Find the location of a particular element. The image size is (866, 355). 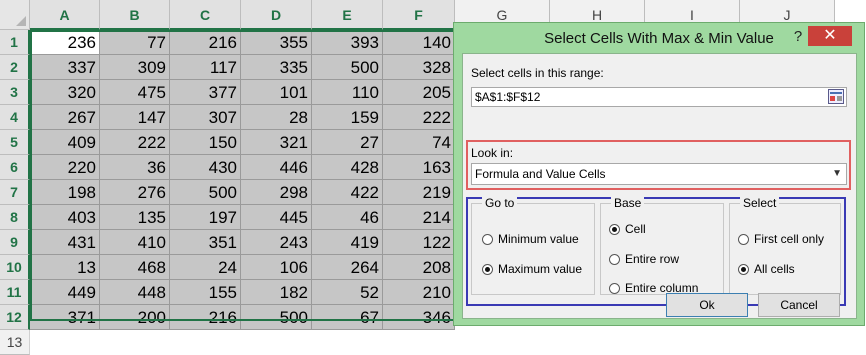

cell: 276 is located at coordinates (135, 192).